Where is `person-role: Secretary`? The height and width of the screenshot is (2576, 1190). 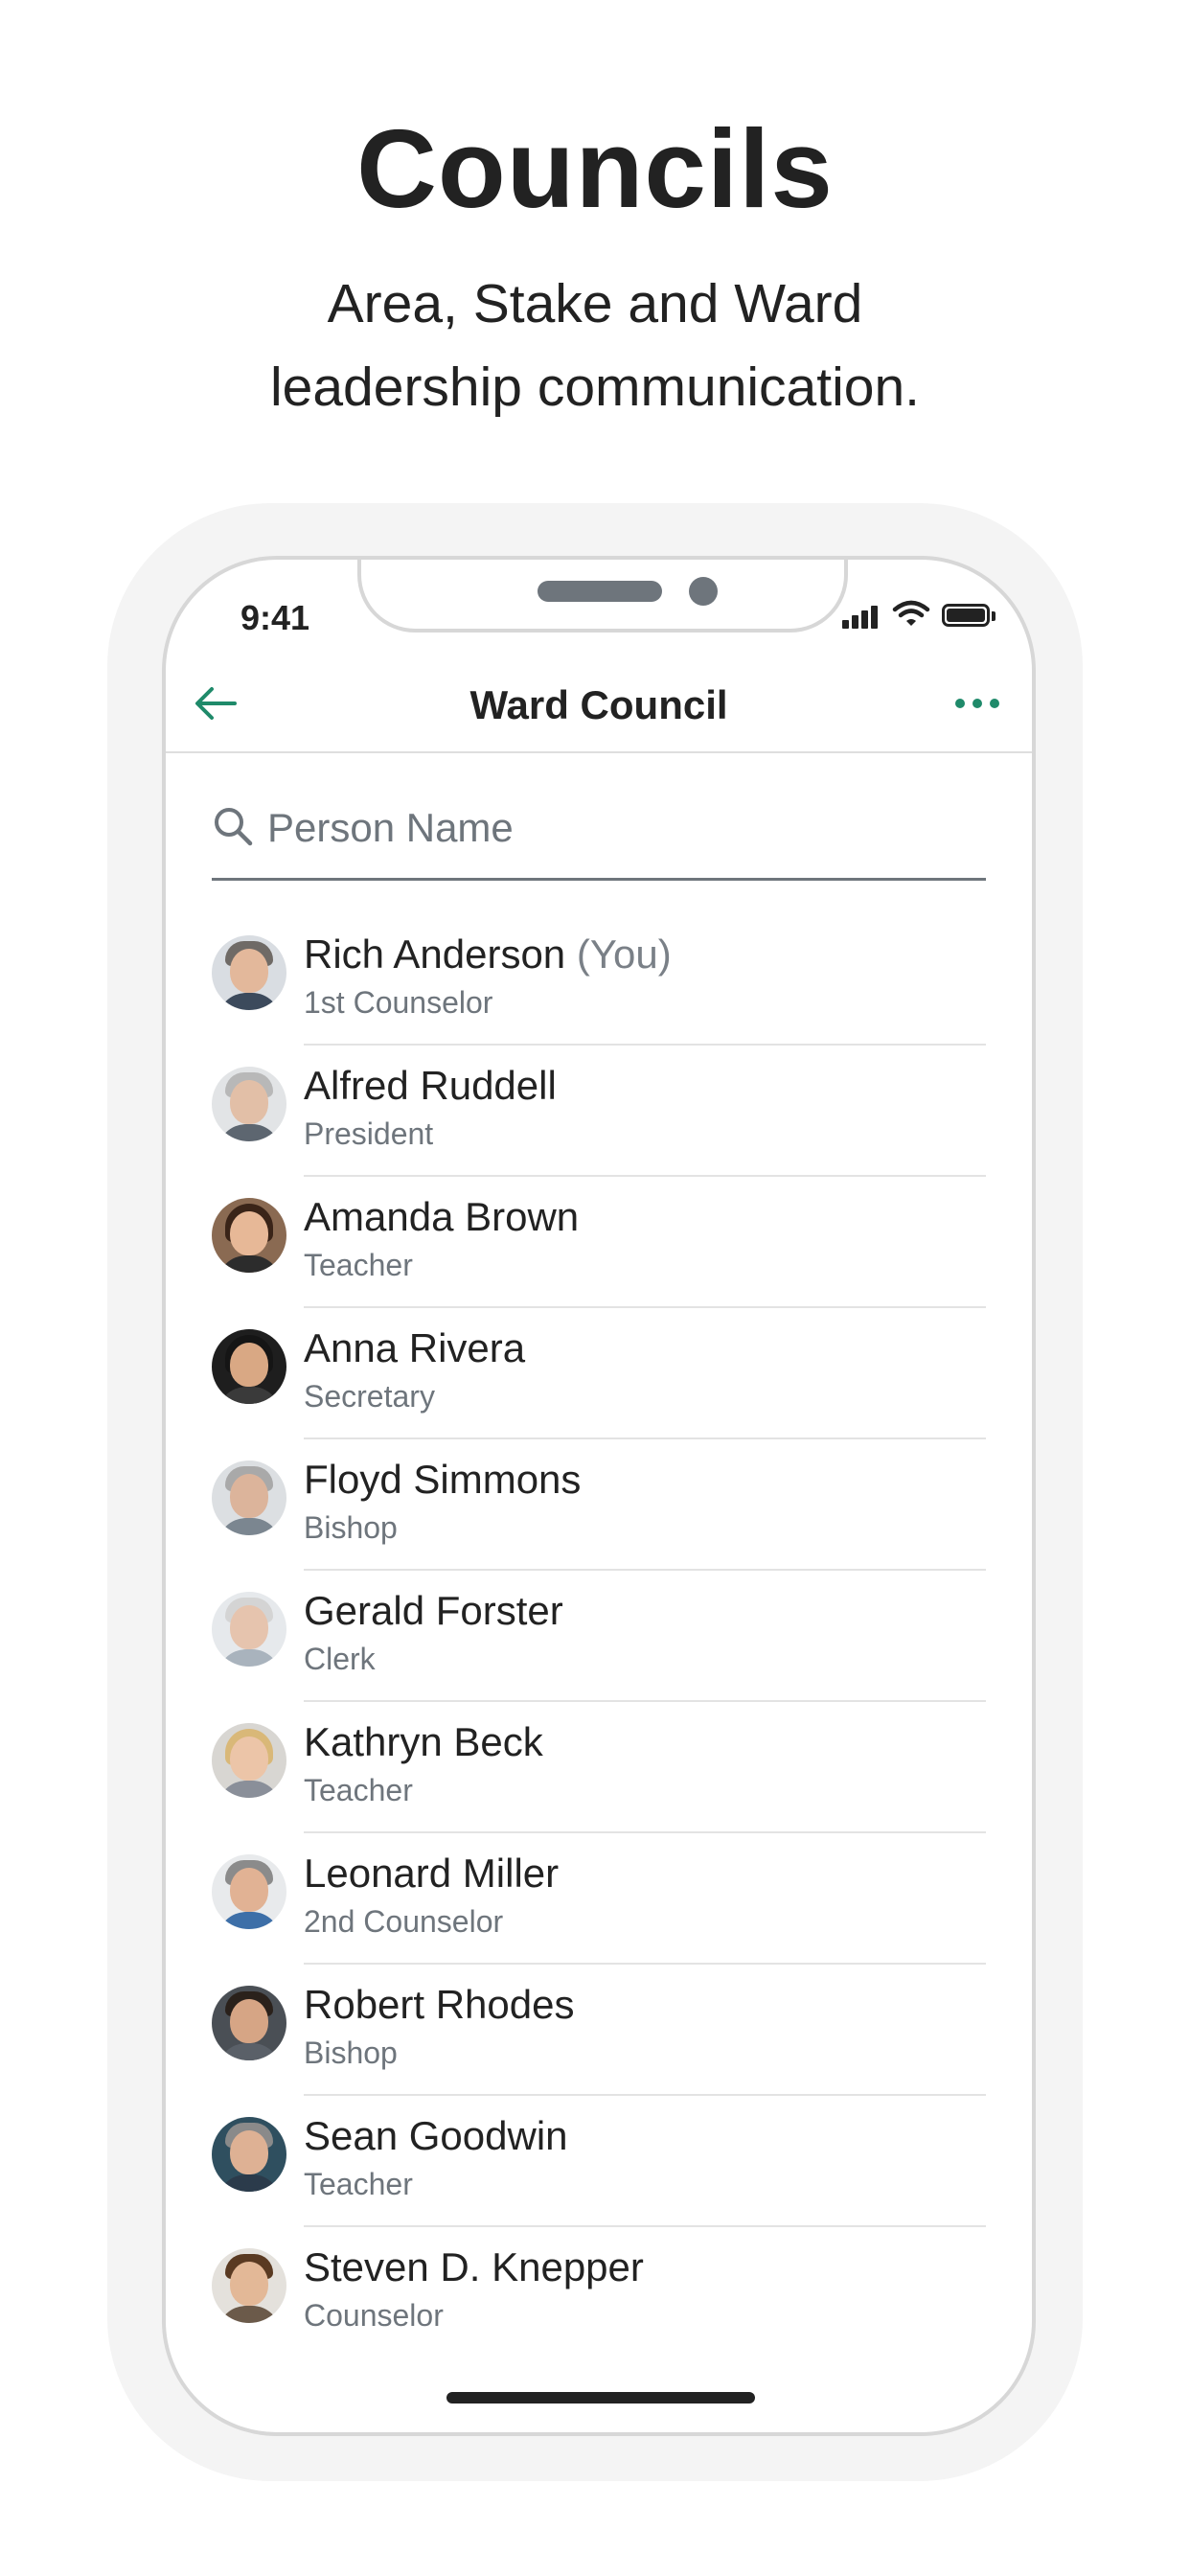
person-role: Secretary is located at coordinates (370, 1396).